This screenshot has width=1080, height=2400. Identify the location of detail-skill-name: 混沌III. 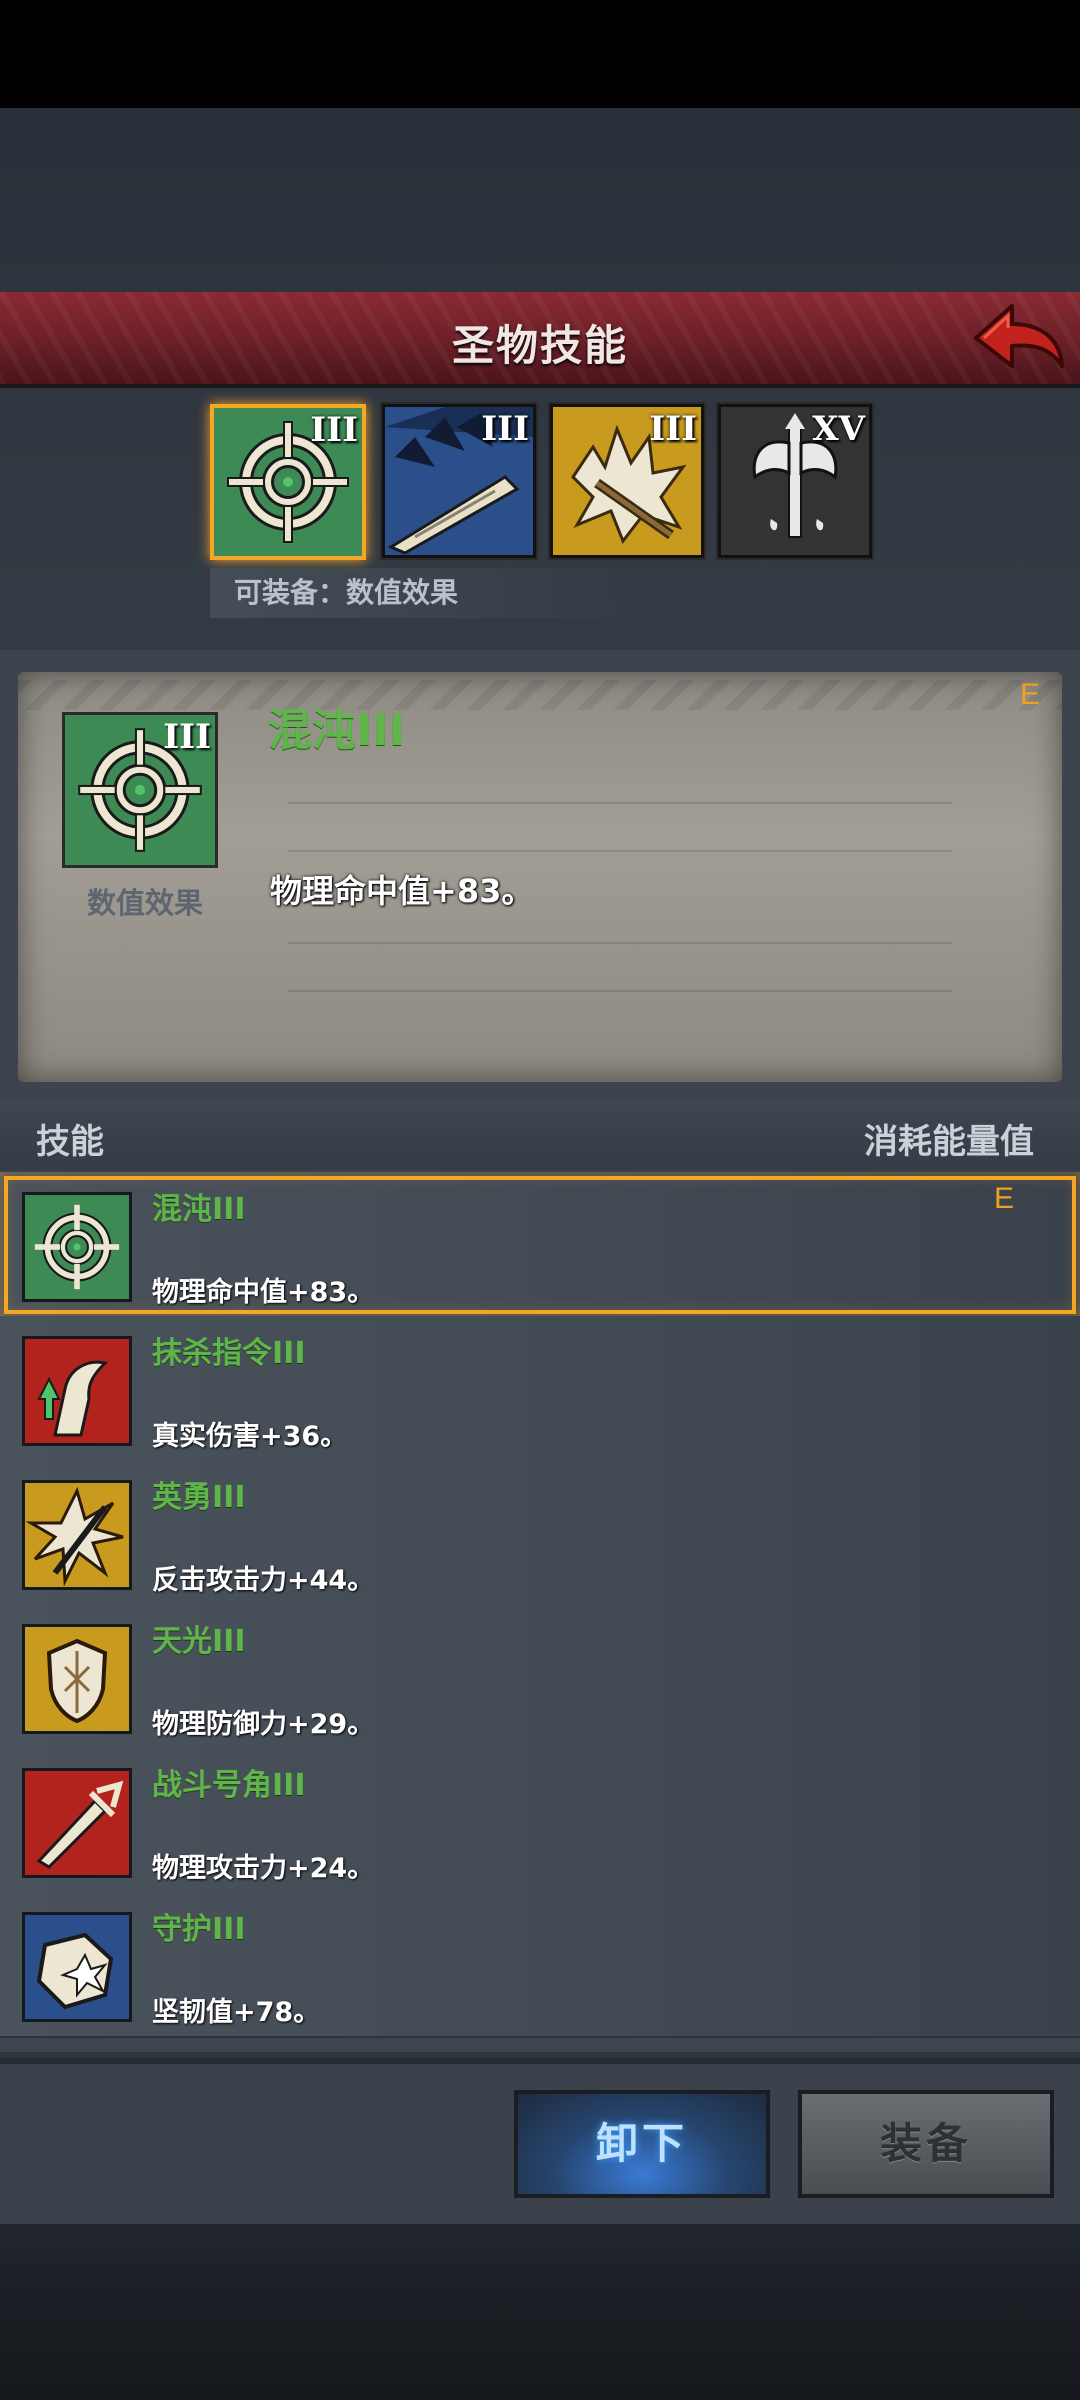
(337, 730).